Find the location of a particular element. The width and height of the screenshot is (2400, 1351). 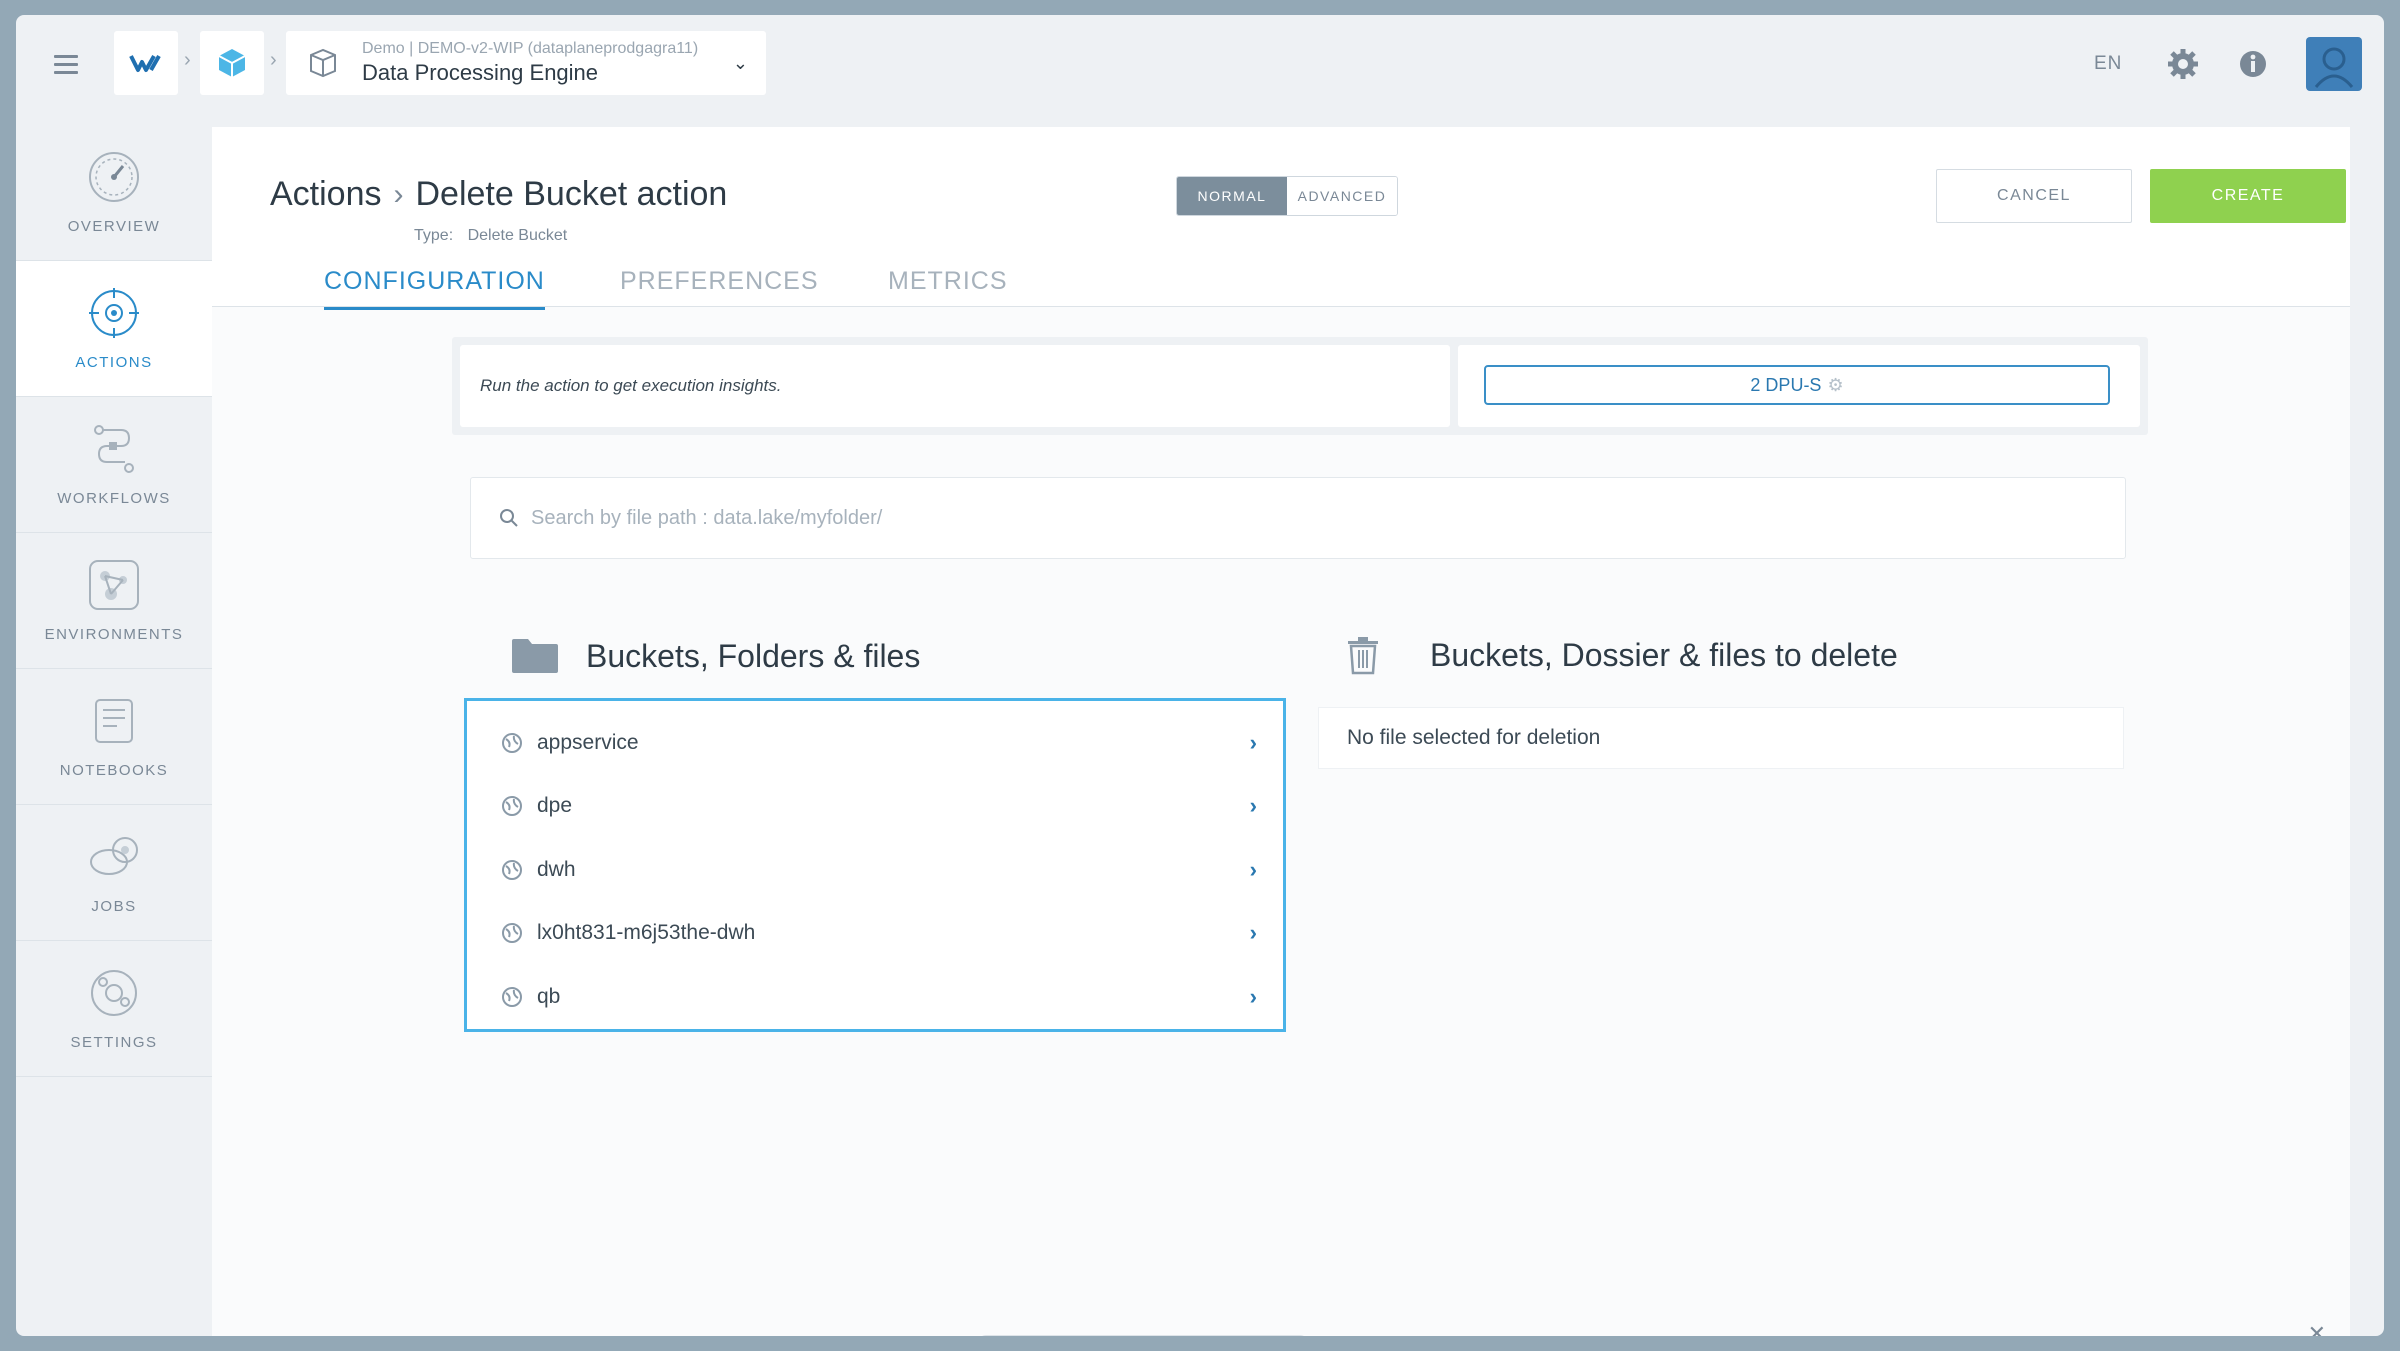

close-icon: ✕ is located at coordinates (2317, 1328).